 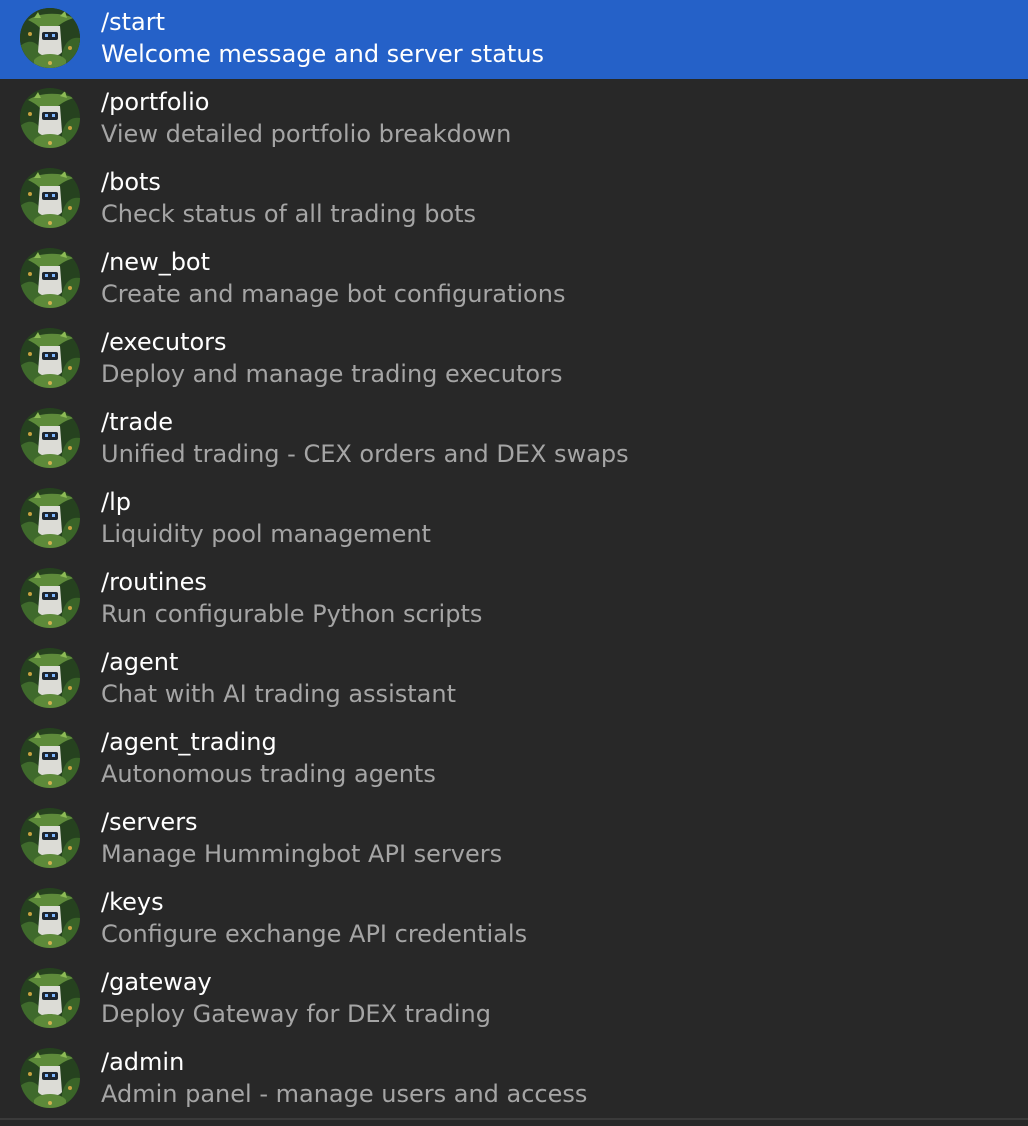 What do you see at coordinates (292, 614) in the screenshot?
I see `command-description: Run configurable Python scripts` at bounding box center [292, 614].